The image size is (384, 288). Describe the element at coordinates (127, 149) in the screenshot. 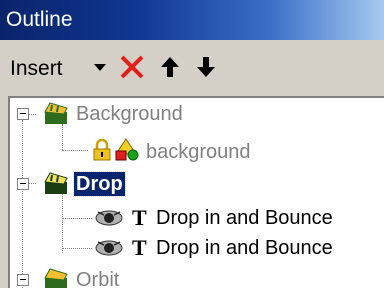

I see `shapes-icon` at that location.